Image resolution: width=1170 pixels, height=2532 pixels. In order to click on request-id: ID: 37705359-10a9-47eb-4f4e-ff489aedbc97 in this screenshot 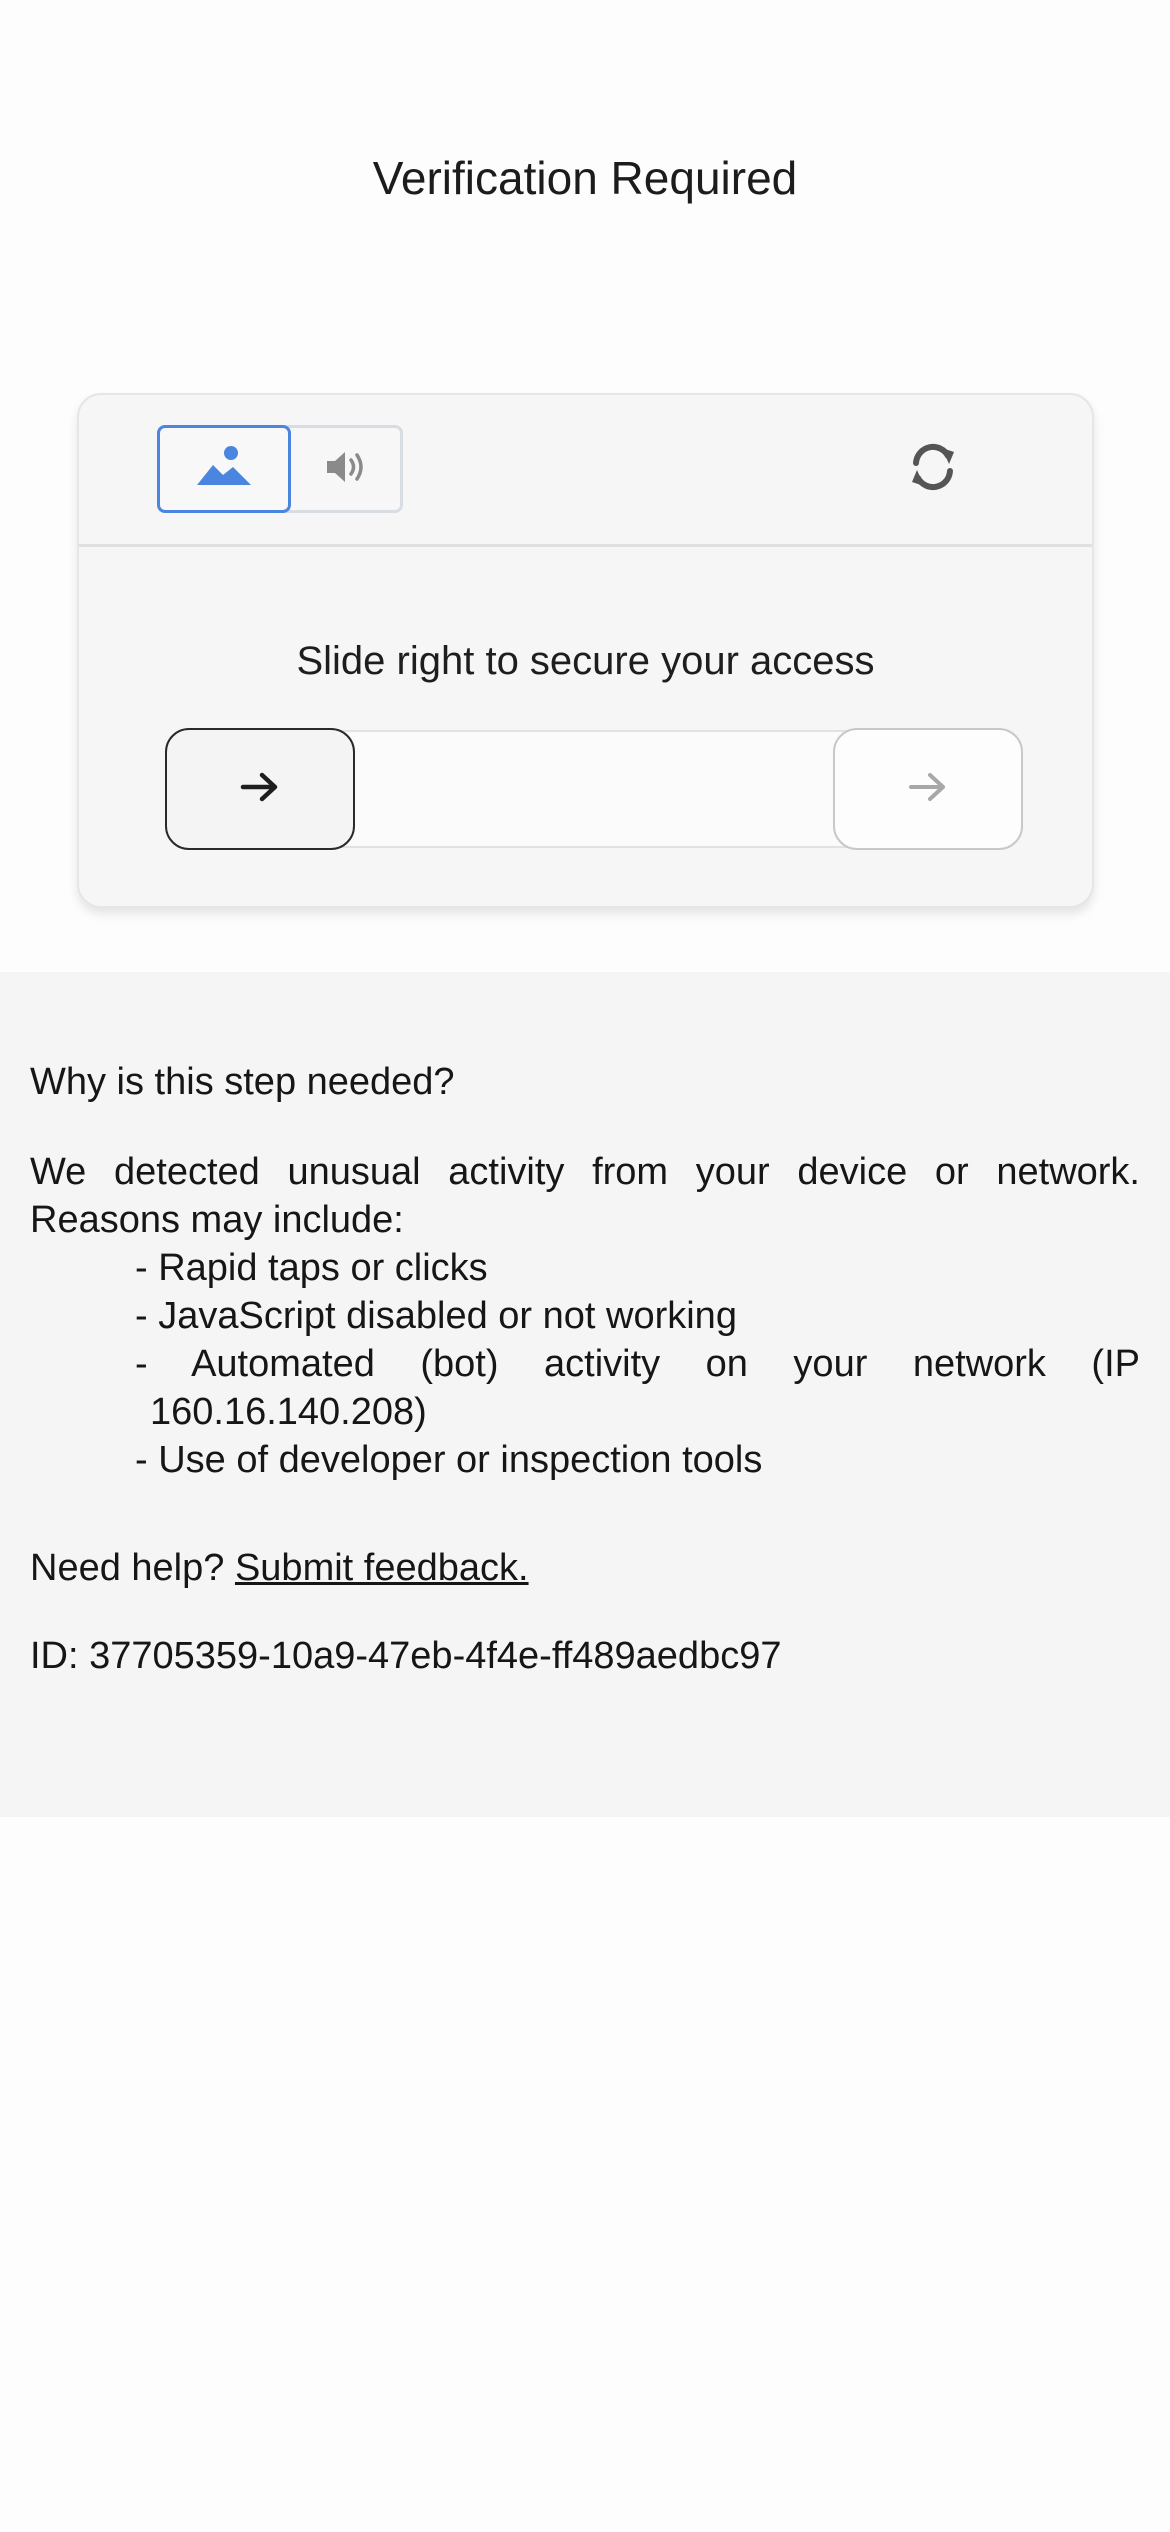, I will do `click(406, 1656)`.